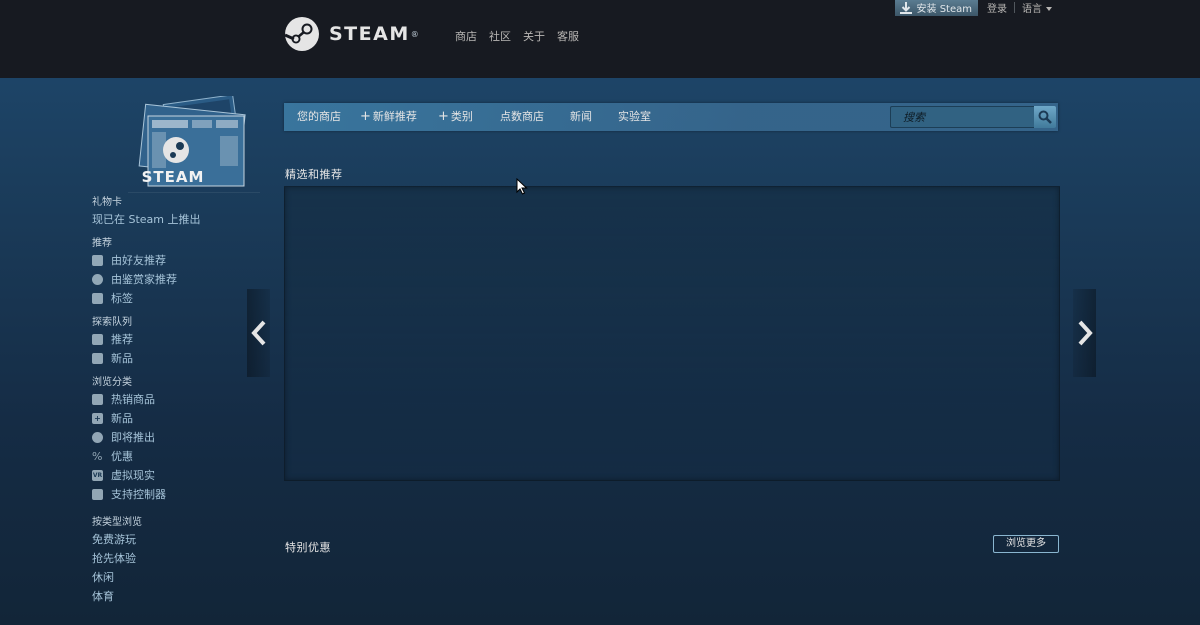 The image size is (1200, 625). I want to click on chart-icon, so click(97, 399).